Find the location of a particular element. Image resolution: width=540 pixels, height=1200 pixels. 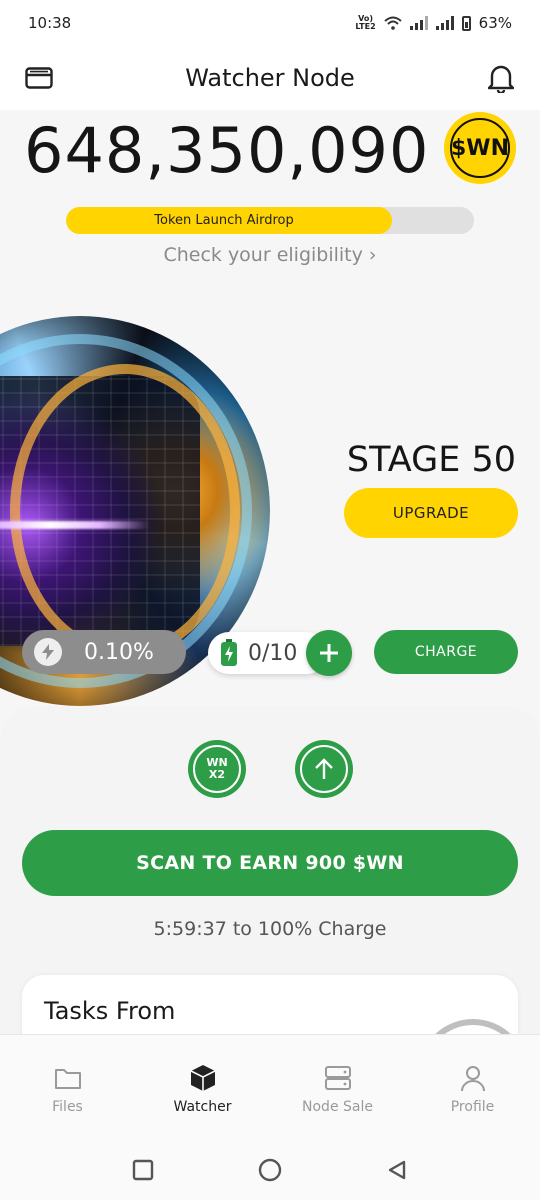

status-time: 10:38 is located at coordinates (50, 23).